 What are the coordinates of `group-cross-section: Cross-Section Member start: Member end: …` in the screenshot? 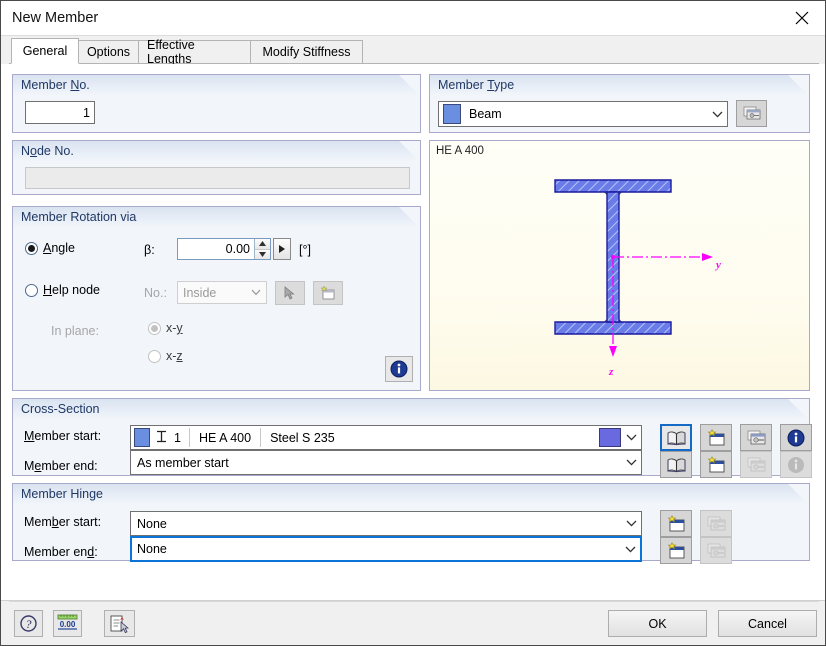 It's located at (412, 438).